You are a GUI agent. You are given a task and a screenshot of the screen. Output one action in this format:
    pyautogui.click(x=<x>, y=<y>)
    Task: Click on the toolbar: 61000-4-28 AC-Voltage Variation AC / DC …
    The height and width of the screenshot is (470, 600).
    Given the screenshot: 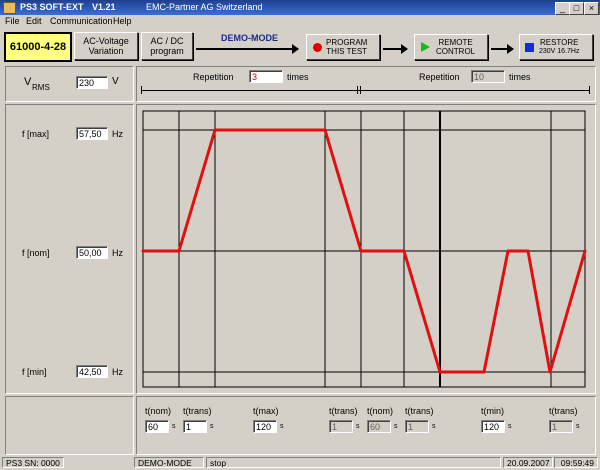 What is the action you would take?
    pyautogui.click(x=300, y=46)
    